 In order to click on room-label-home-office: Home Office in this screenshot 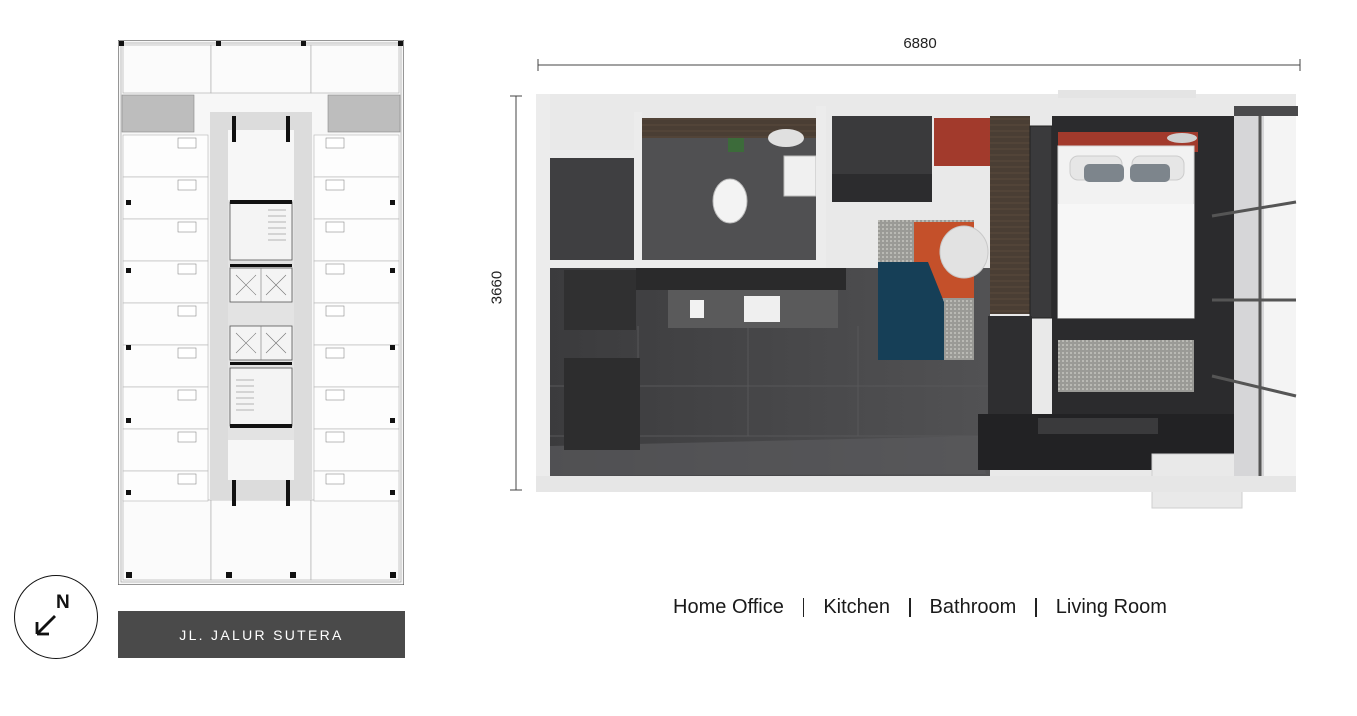, I will do `click(728, 607)`.